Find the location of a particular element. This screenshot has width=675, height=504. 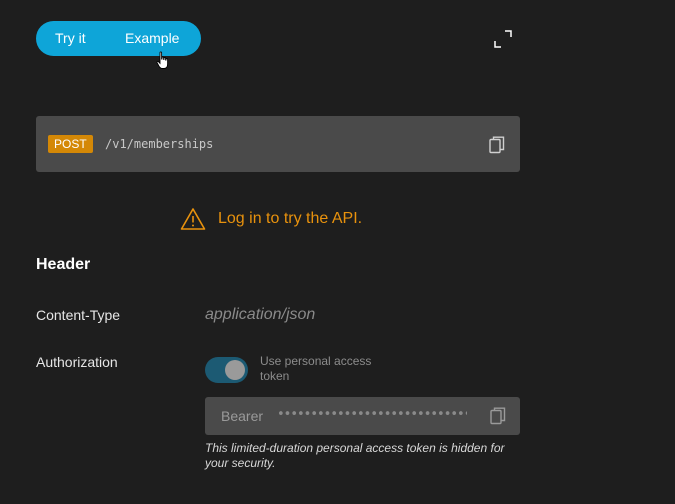

content-type-value: application/json is located at coordinates (260, 314).